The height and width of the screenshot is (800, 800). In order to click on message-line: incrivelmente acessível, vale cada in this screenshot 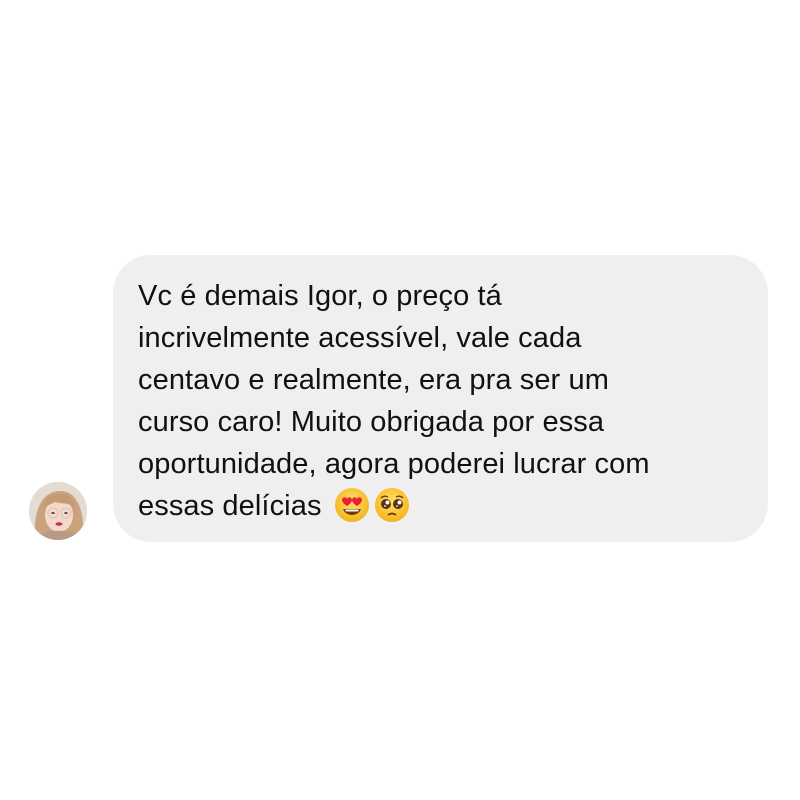, I will do `click(360, 338)`.